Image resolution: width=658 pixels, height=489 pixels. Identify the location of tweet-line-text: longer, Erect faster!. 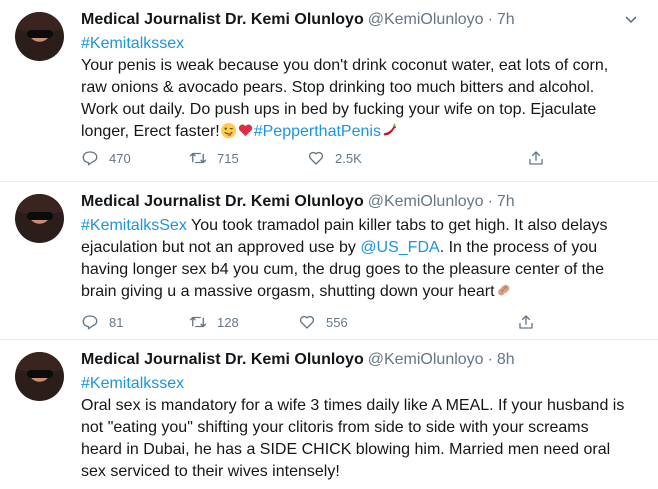
(150, 131).